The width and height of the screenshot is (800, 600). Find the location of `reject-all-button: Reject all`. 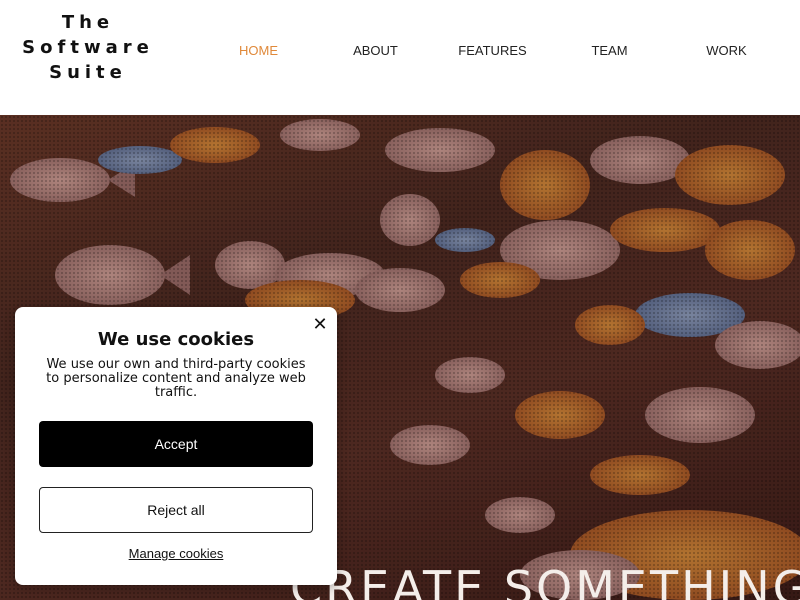

reject-all-button: Reject all is located at coordinates (176, 510).